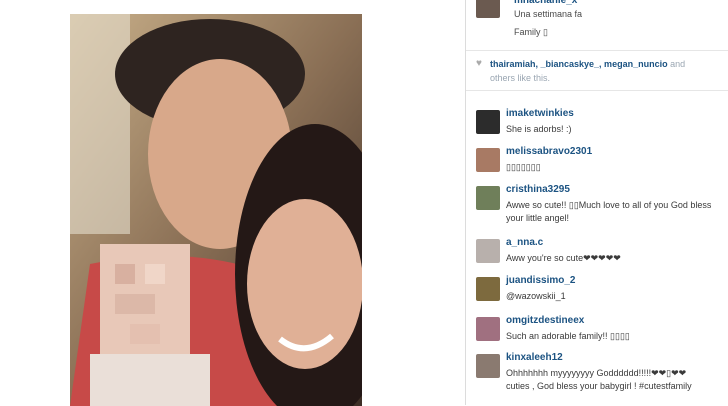 The height and width of the screenshot is (406, 728). I want to click on comment-item: a_nna.c Aww you're so cute❤❤❤❤❤, so click(597, 251).